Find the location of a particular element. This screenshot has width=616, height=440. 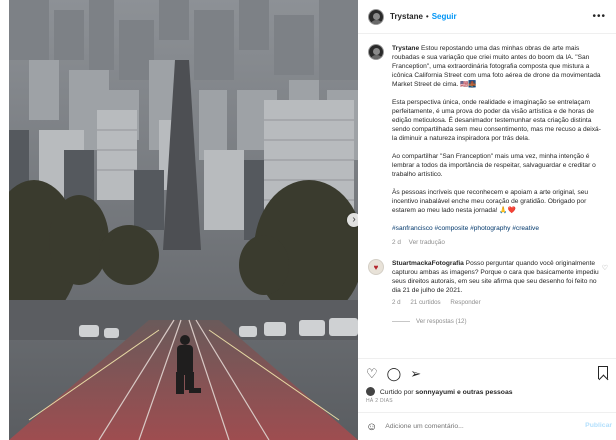

save-bookmark-icon is located at coordinates (603, 372).